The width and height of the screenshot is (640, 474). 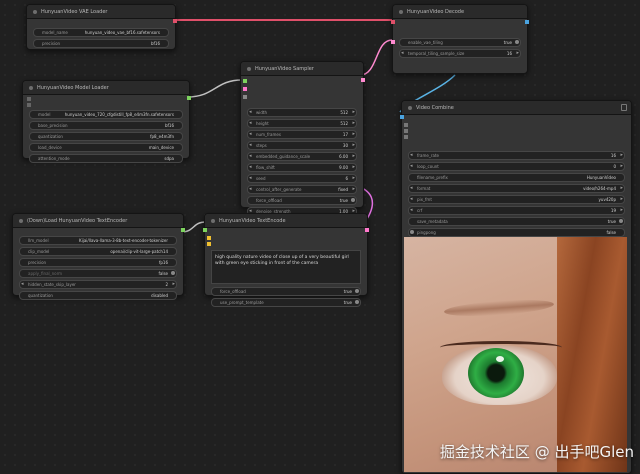 I want to click on widget-label: quantization, so click(x=50, y=136).